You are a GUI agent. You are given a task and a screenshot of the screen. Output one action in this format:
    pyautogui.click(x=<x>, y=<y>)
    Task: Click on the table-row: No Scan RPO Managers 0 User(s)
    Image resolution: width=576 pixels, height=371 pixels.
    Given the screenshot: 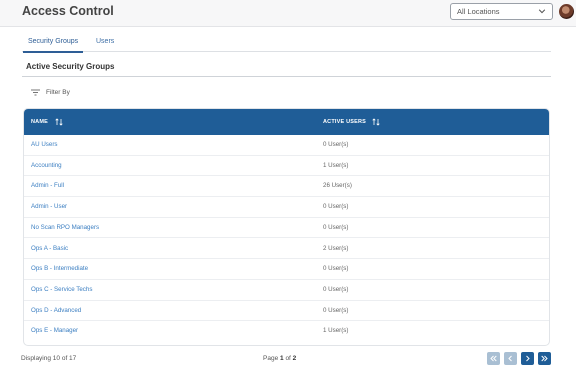 What is the action you would take?
    pyautogui.click(x=286, y=228)
    